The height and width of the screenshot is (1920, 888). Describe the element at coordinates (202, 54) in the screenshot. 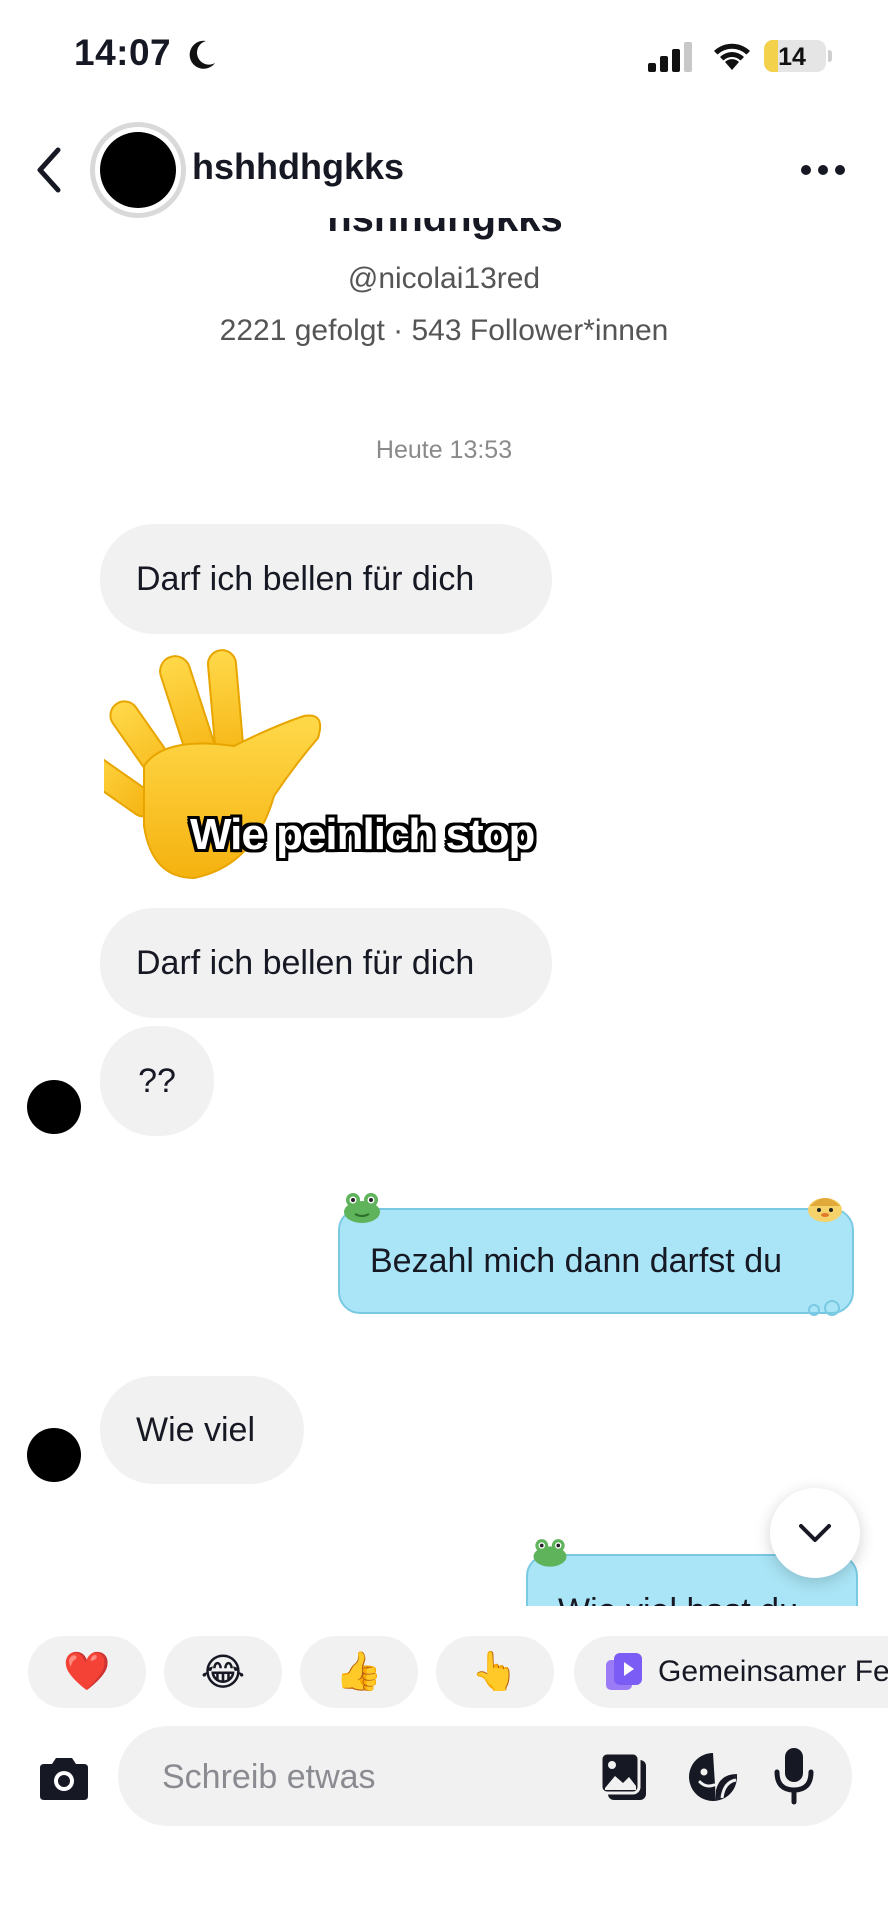

I see `moon-icon` at that location.